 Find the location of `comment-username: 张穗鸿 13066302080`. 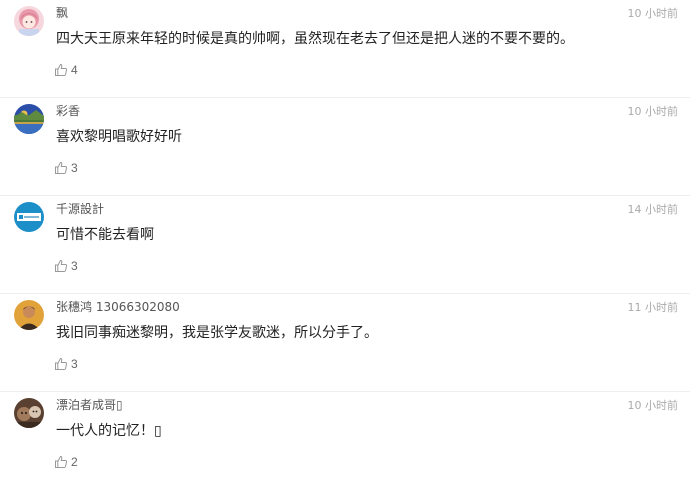

comment-username: 张穗鸿 13066302080 is located at coordinates (118, 306).